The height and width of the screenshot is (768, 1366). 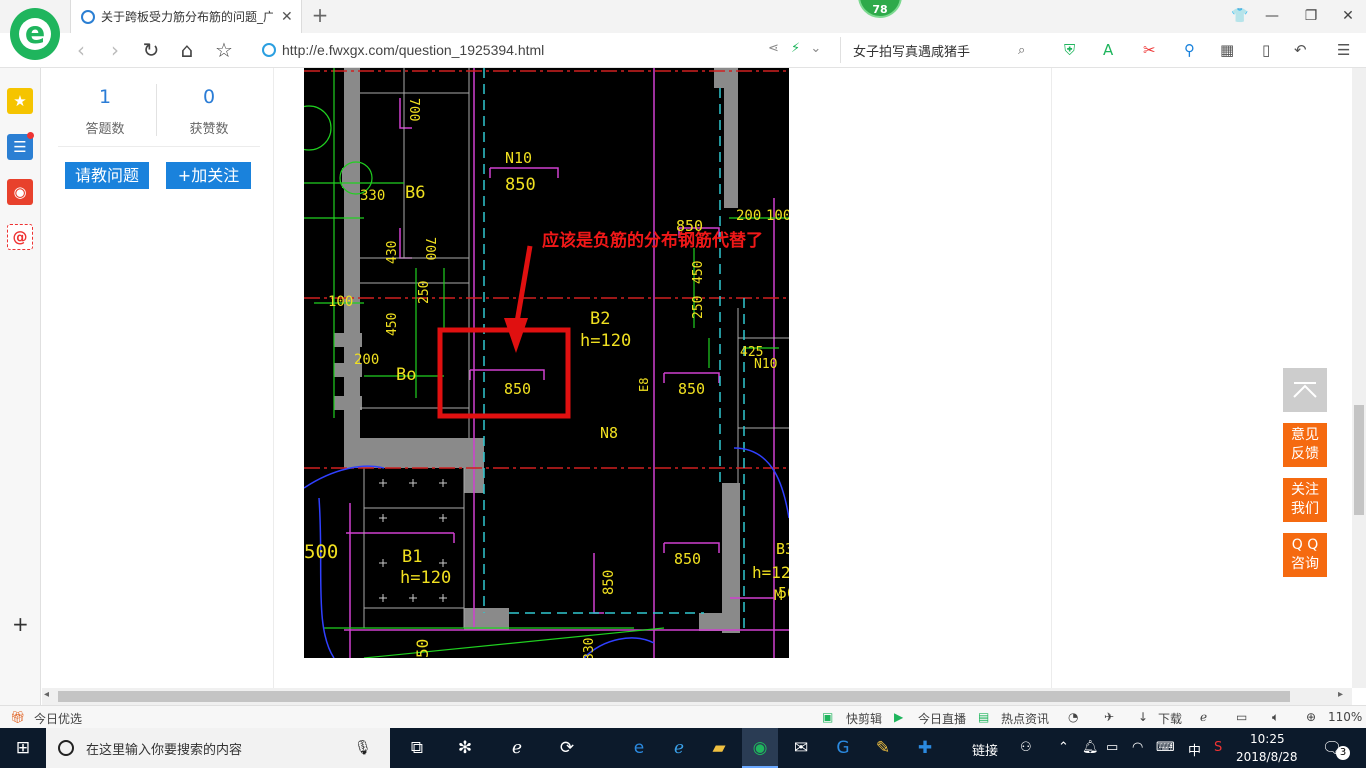 I want to click on mail-app-icon: ✉, so click(x=801, y=748).